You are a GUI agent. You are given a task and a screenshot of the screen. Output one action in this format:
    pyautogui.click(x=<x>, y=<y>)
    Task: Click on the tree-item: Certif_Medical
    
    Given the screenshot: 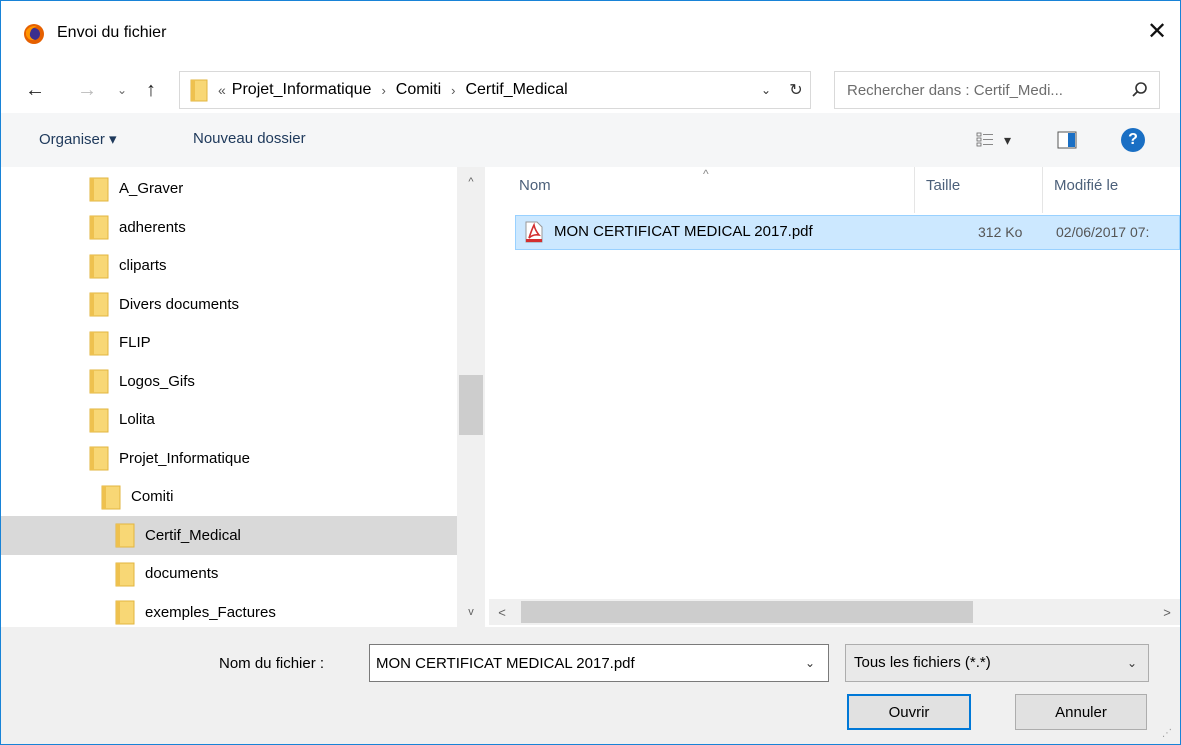 What is the action you would take?
    pyautogui.click(x=229, y=535)
    